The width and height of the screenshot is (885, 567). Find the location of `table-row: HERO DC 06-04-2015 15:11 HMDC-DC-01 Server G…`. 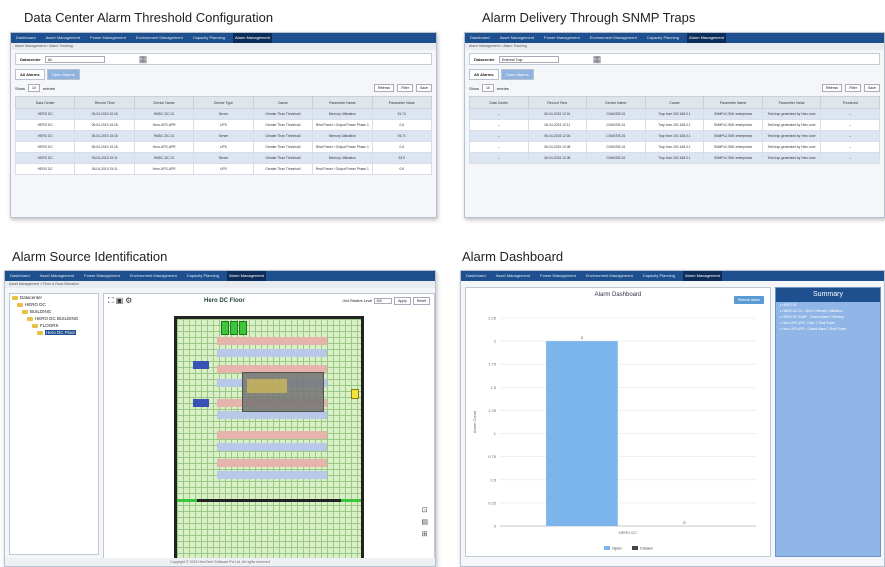

table-row: HERO DC 06-04-2015 15:11 HMDC-DC-01 Server G… is located at coordinates (223, 158).